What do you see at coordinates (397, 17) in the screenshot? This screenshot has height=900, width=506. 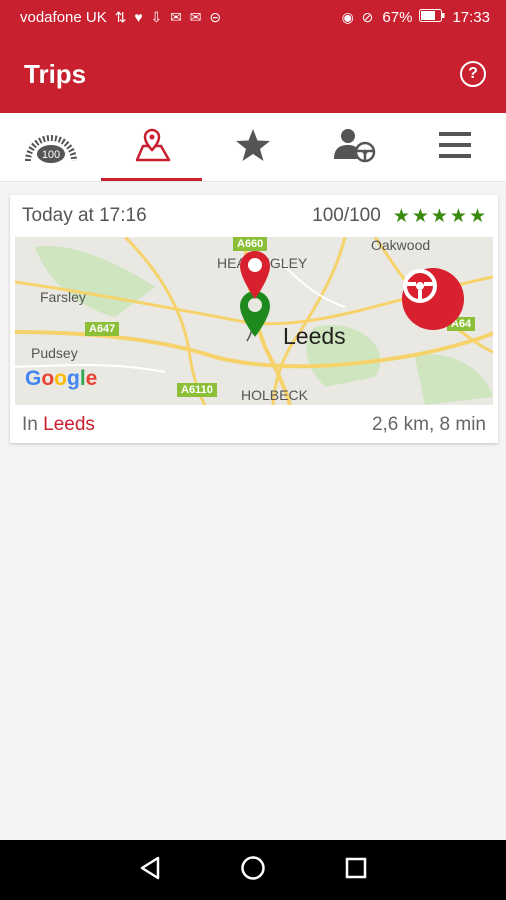 I see `battery-level: 67%` at bounding box center [397, 17].